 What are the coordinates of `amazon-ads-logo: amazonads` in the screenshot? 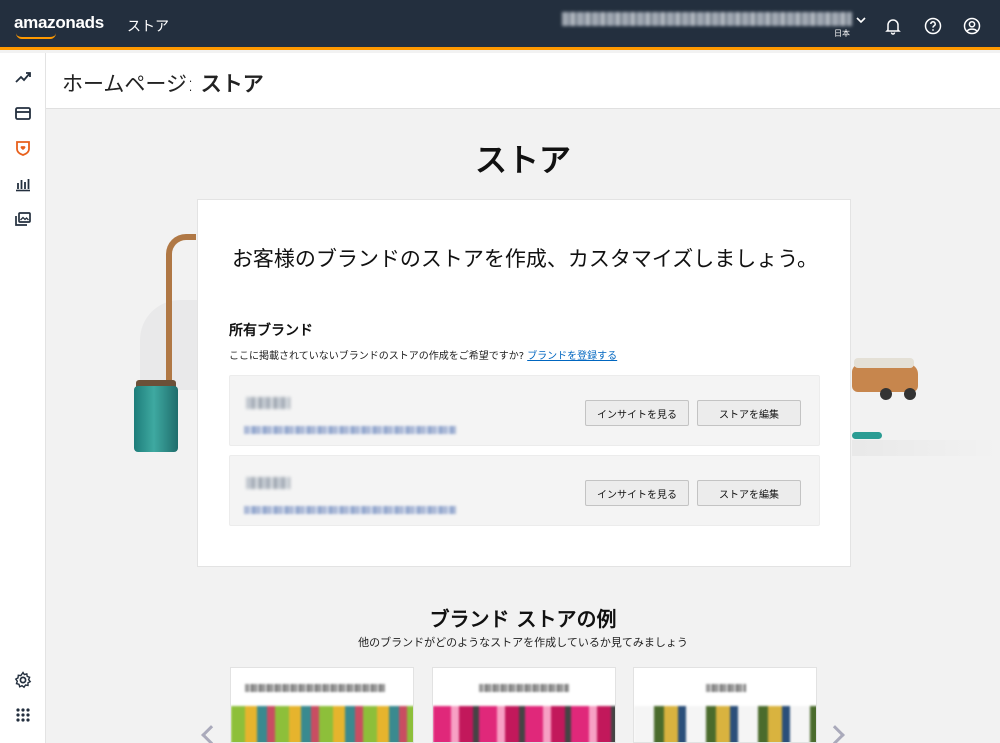 It's located at (59, 26).